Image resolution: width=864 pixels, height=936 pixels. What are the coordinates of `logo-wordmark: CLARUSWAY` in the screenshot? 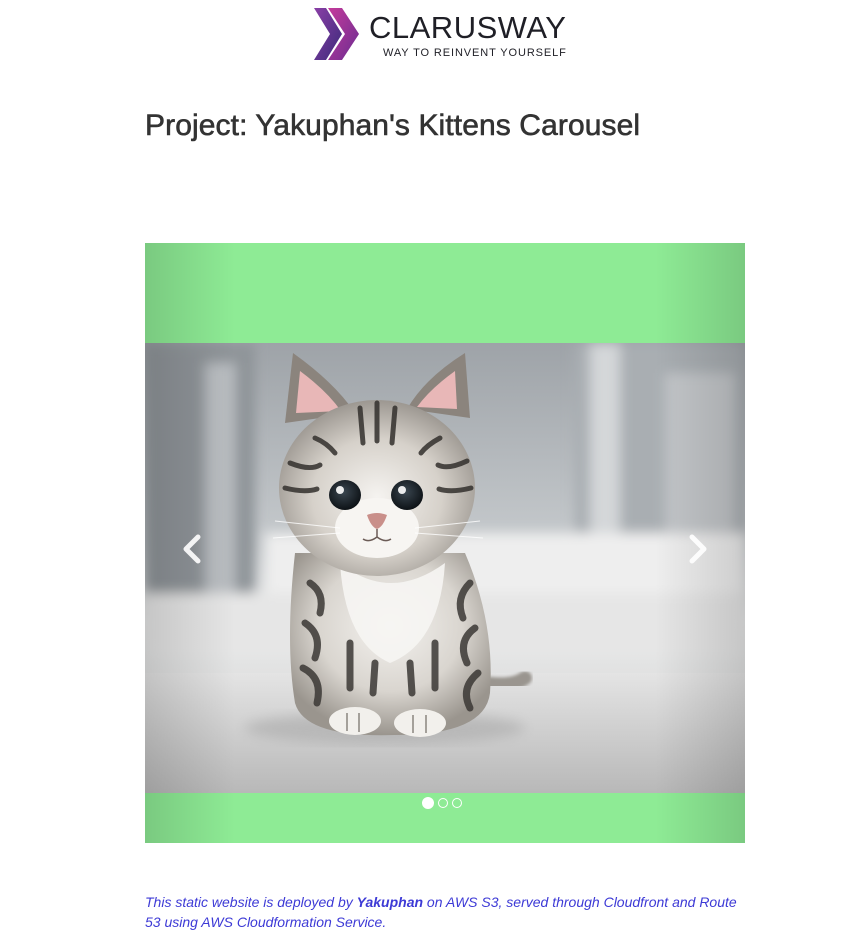 It's located at (468, 27).